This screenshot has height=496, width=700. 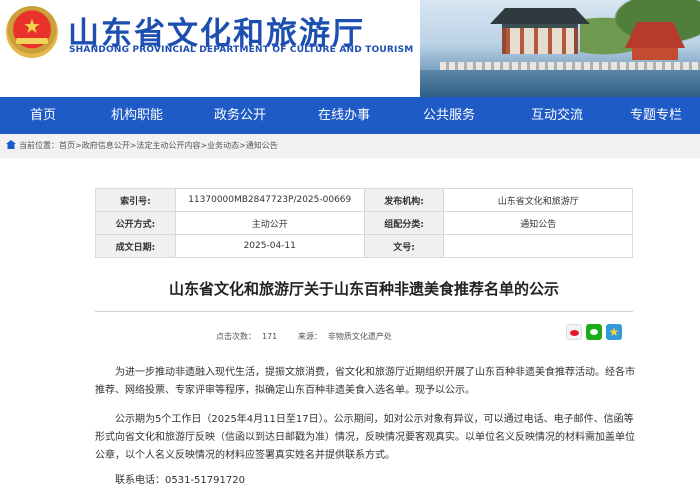 What do you see at coordinates (538, 223) in the screenshot?
I see `category-value: 通知公告` at bounding box center [538, 223].